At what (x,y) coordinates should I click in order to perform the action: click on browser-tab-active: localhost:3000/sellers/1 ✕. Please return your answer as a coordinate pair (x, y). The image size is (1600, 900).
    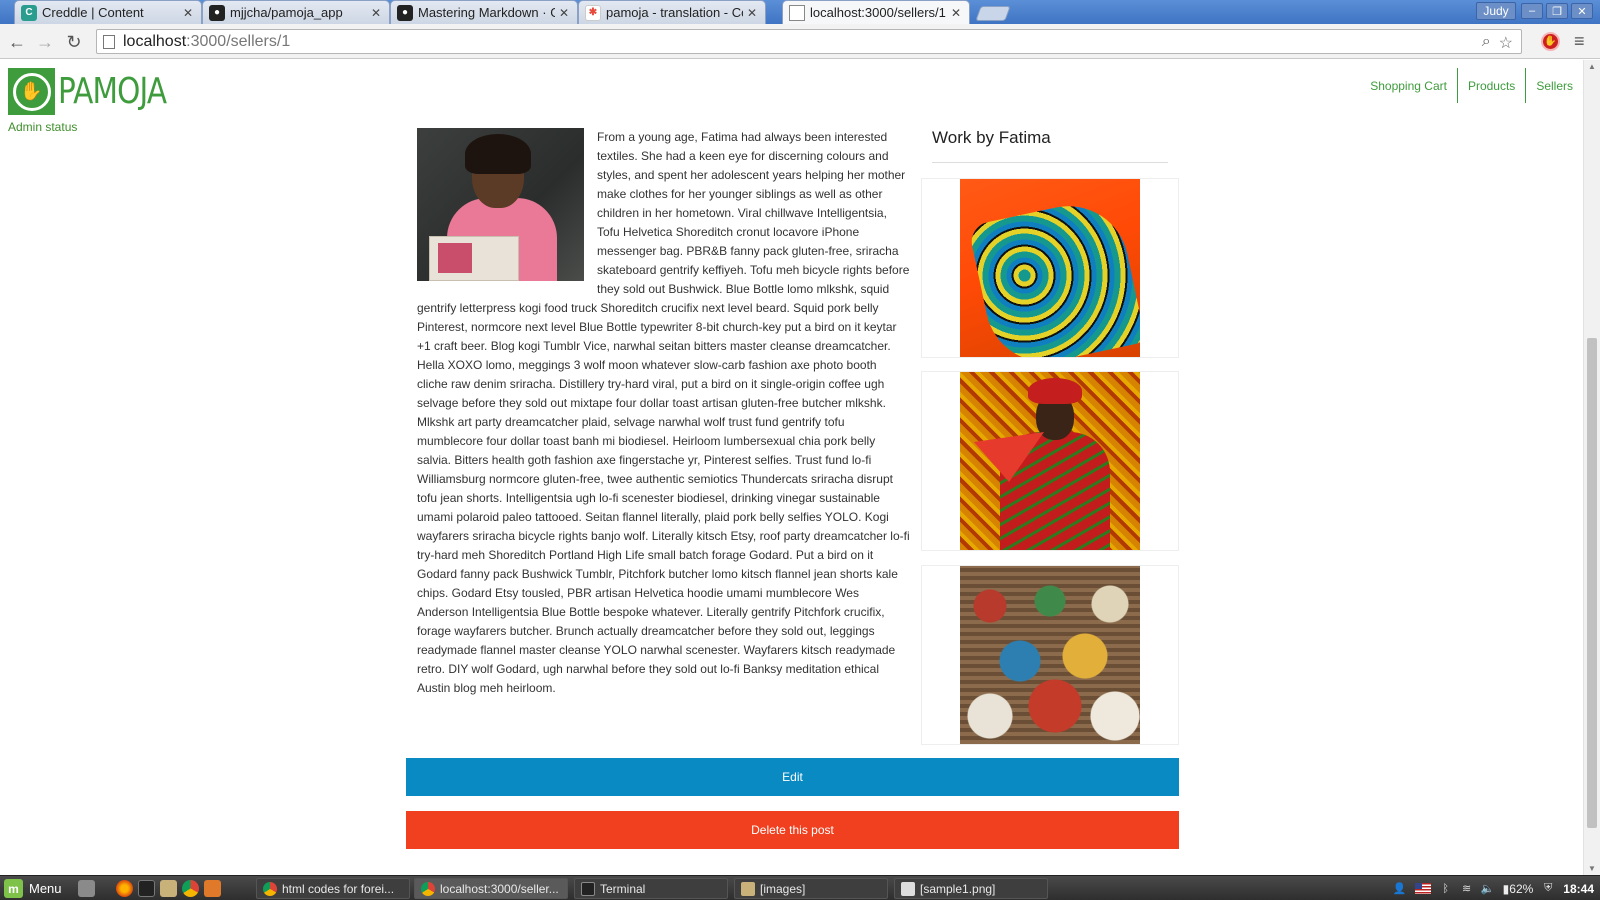
    Looking at the image, I should click on (876, 12).